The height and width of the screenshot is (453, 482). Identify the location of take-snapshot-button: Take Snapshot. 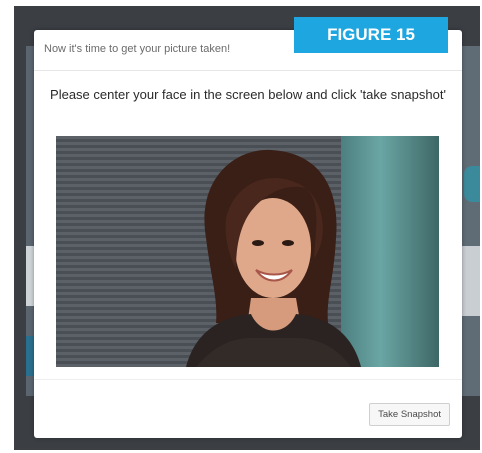
(409, 414).